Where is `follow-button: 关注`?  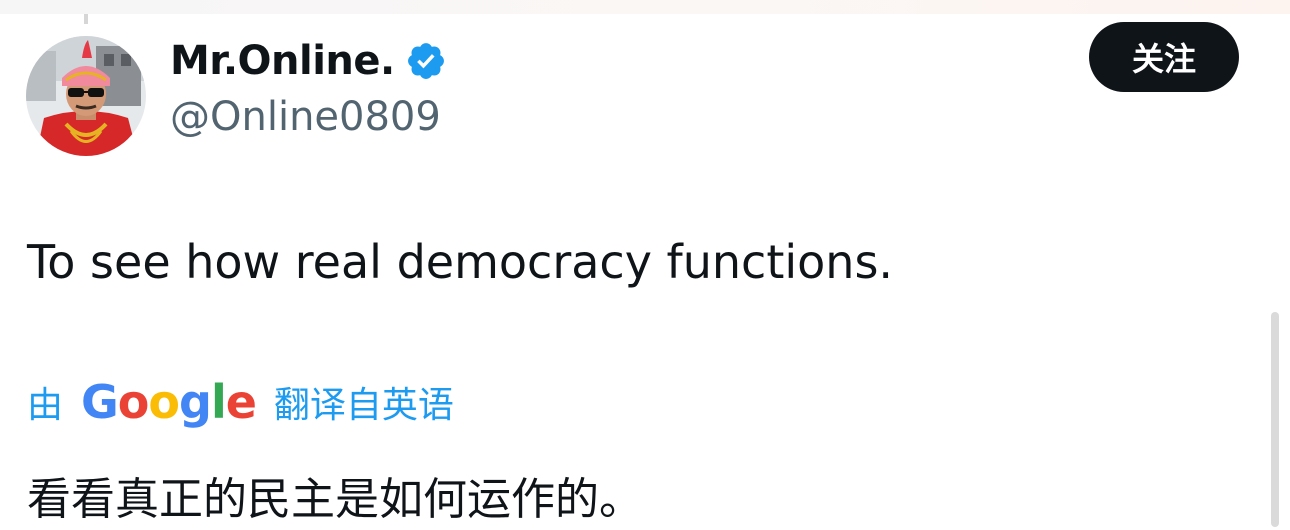 follow-button: 关注 is located at coordinates (1164, 57).